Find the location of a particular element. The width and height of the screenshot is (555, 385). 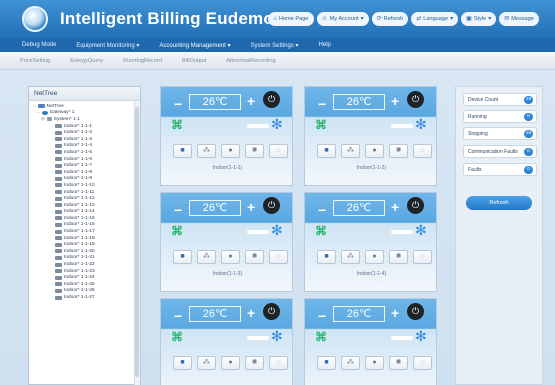

status-row: Running 0 is located at coordinates (500, 116).